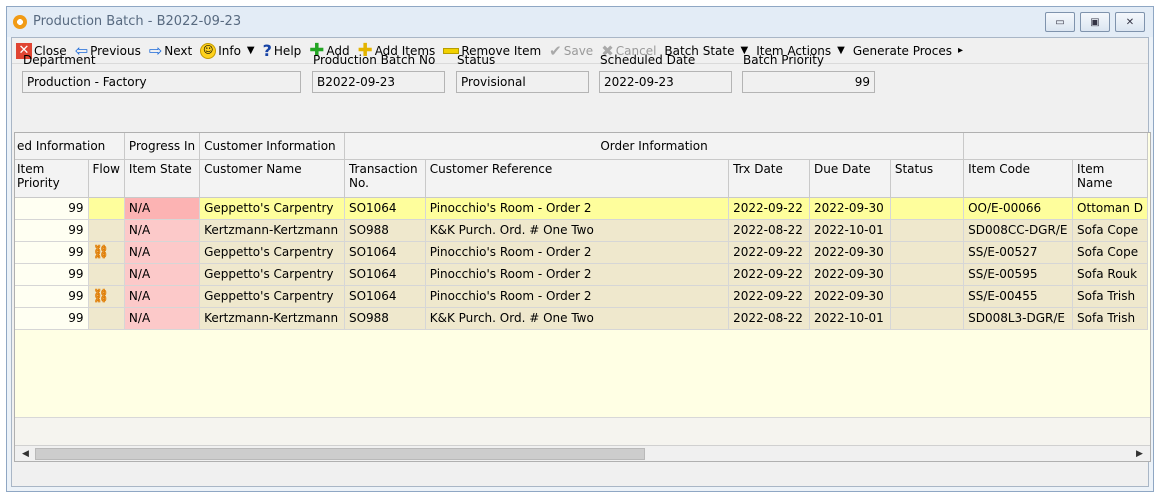 Image resolution: width=1160 pixels, height=498 pixels. Describe the element at coordinates (522, 82) in the screenshot. I see `status-field: Provisional` at that location.